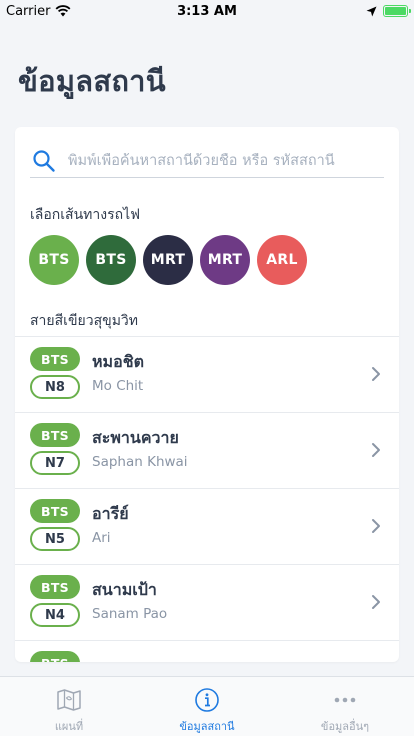  What do you see at coordinates (345, 700) in the screenshot?
I see `more-icon` at bounding box center [345, 700].